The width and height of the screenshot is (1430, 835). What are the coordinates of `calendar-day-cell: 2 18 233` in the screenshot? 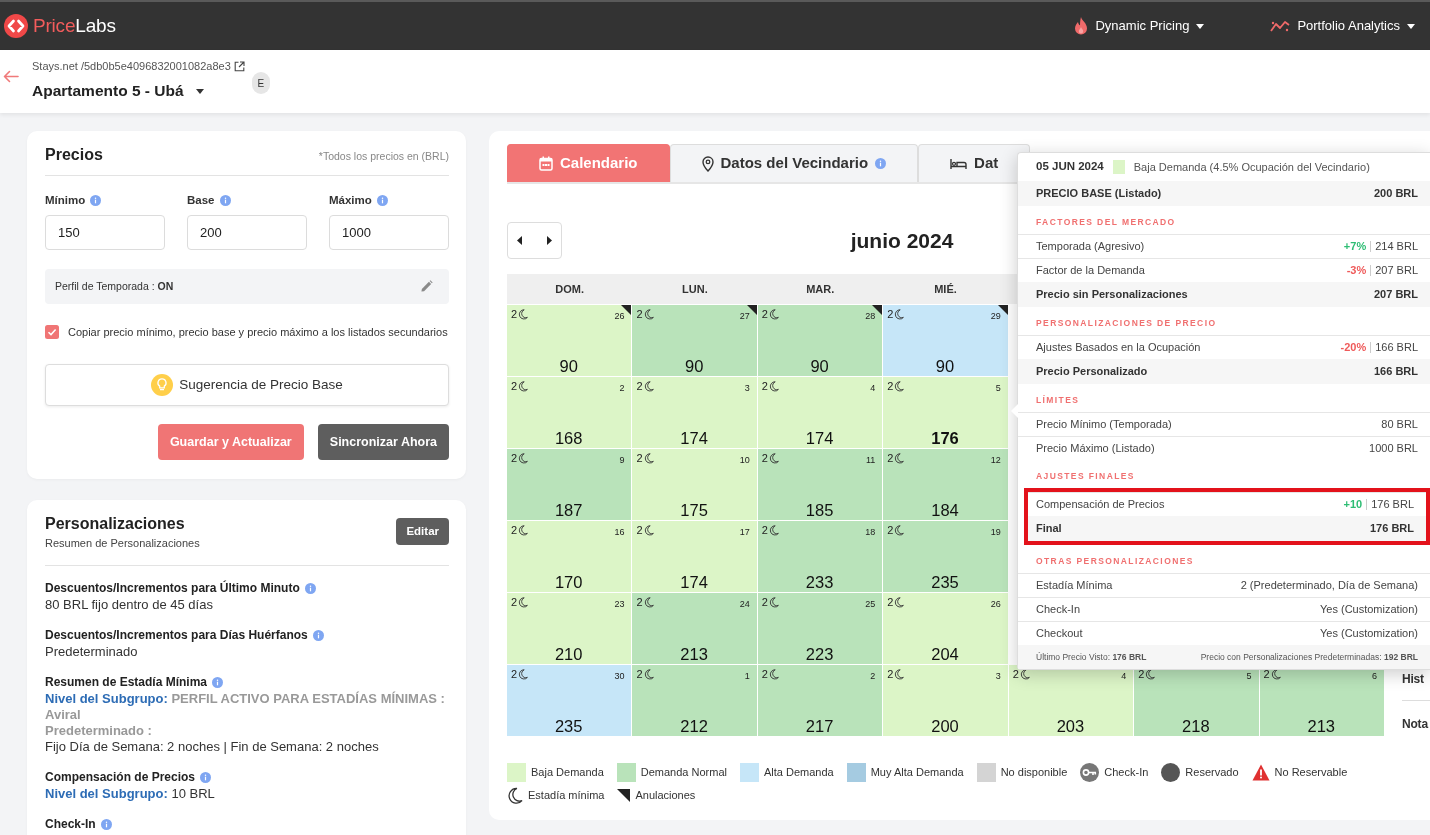 It's located at (820, 556).